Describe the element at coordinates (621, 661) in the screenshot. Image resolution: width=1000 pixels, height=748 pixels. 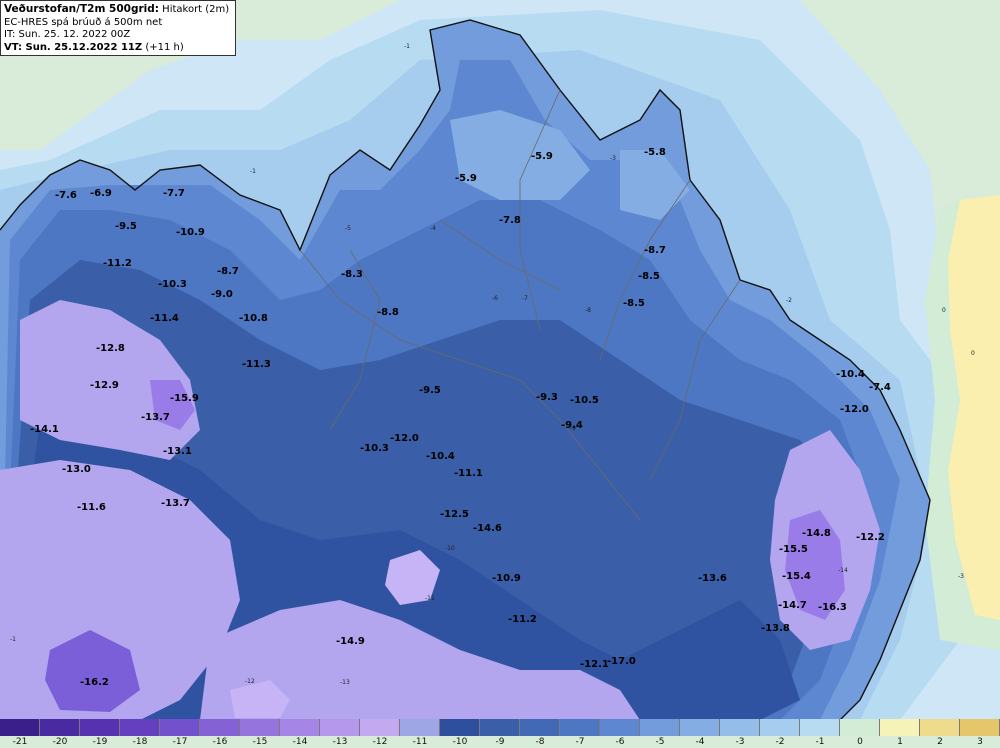
I see `station-value: -17.0` at that location.